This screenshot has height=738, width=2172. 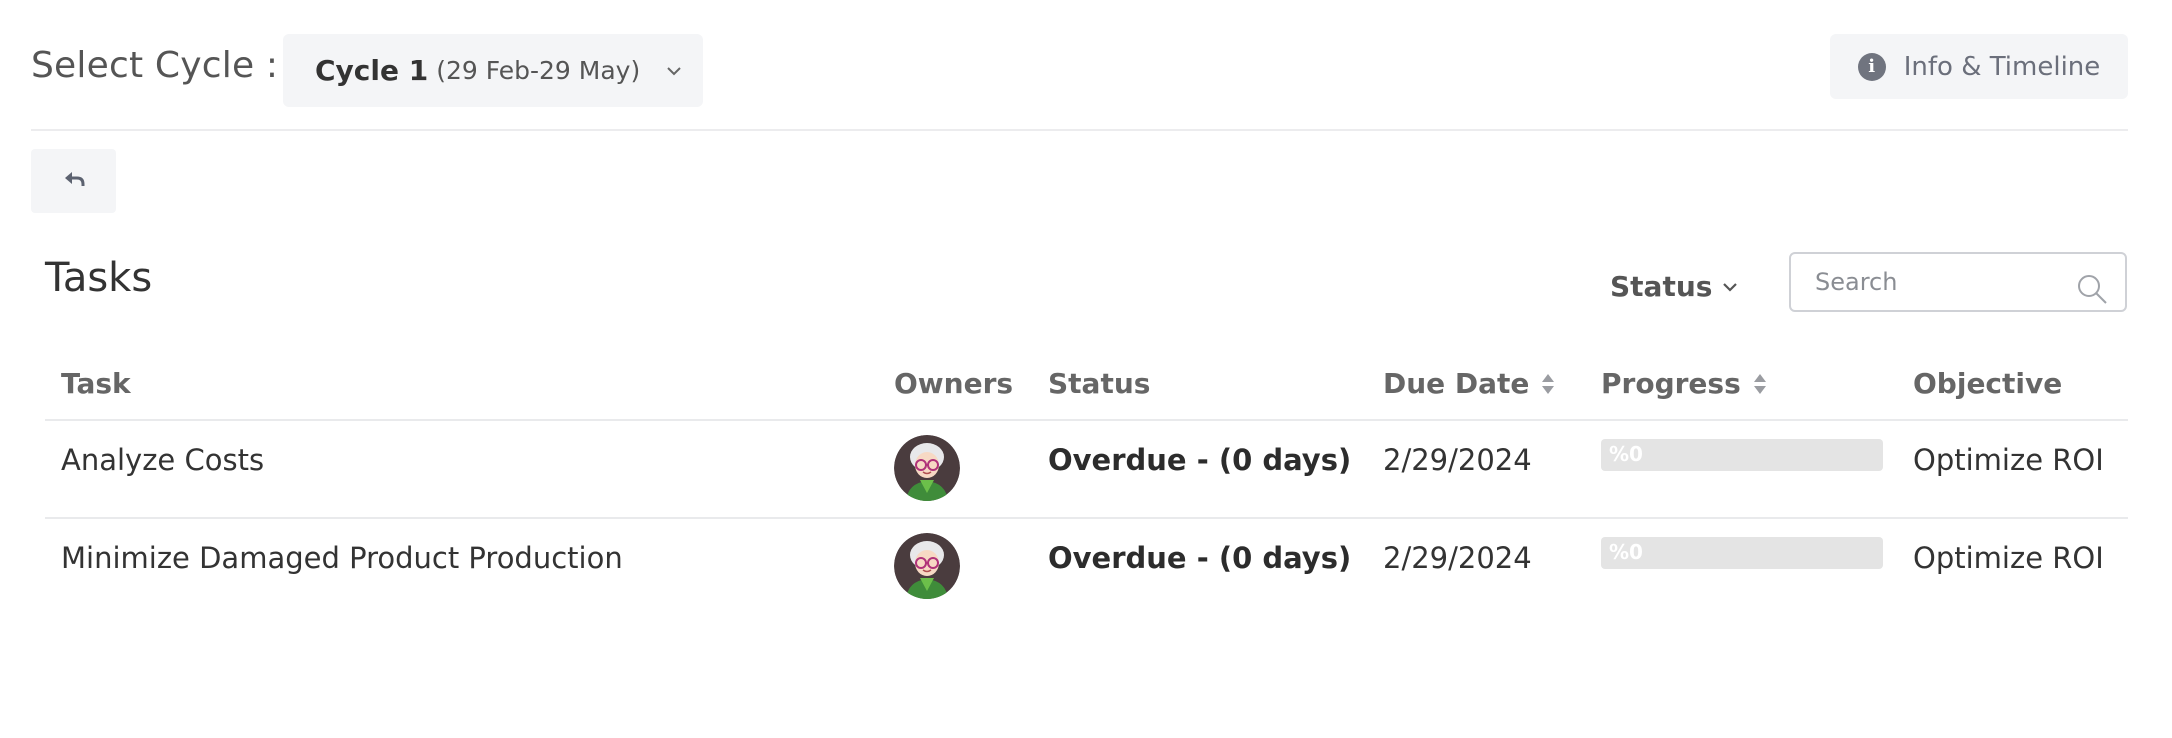 I want to click on column-header-owners: Owners, so click(x=953, y=383).